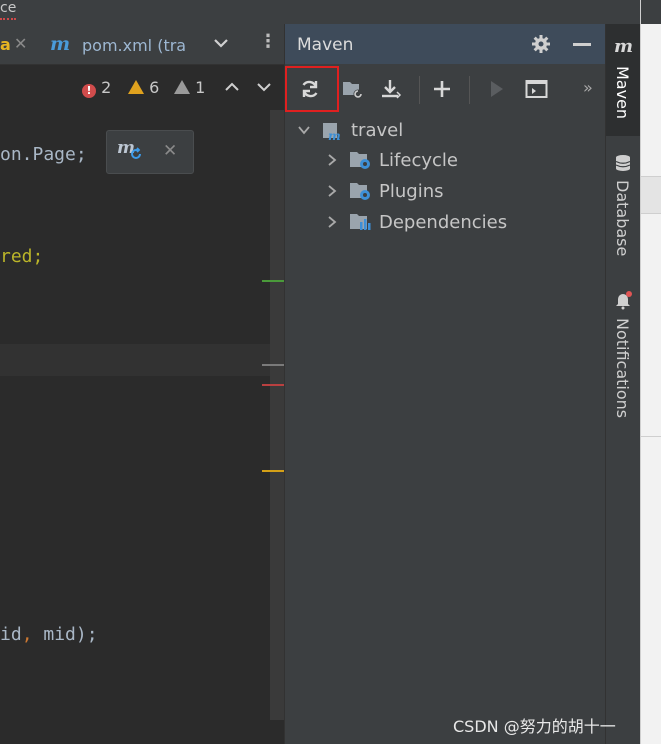  Describe the element at coordinates (445, 44) in the screenshot. I see `maven-header: Maven` at that location.